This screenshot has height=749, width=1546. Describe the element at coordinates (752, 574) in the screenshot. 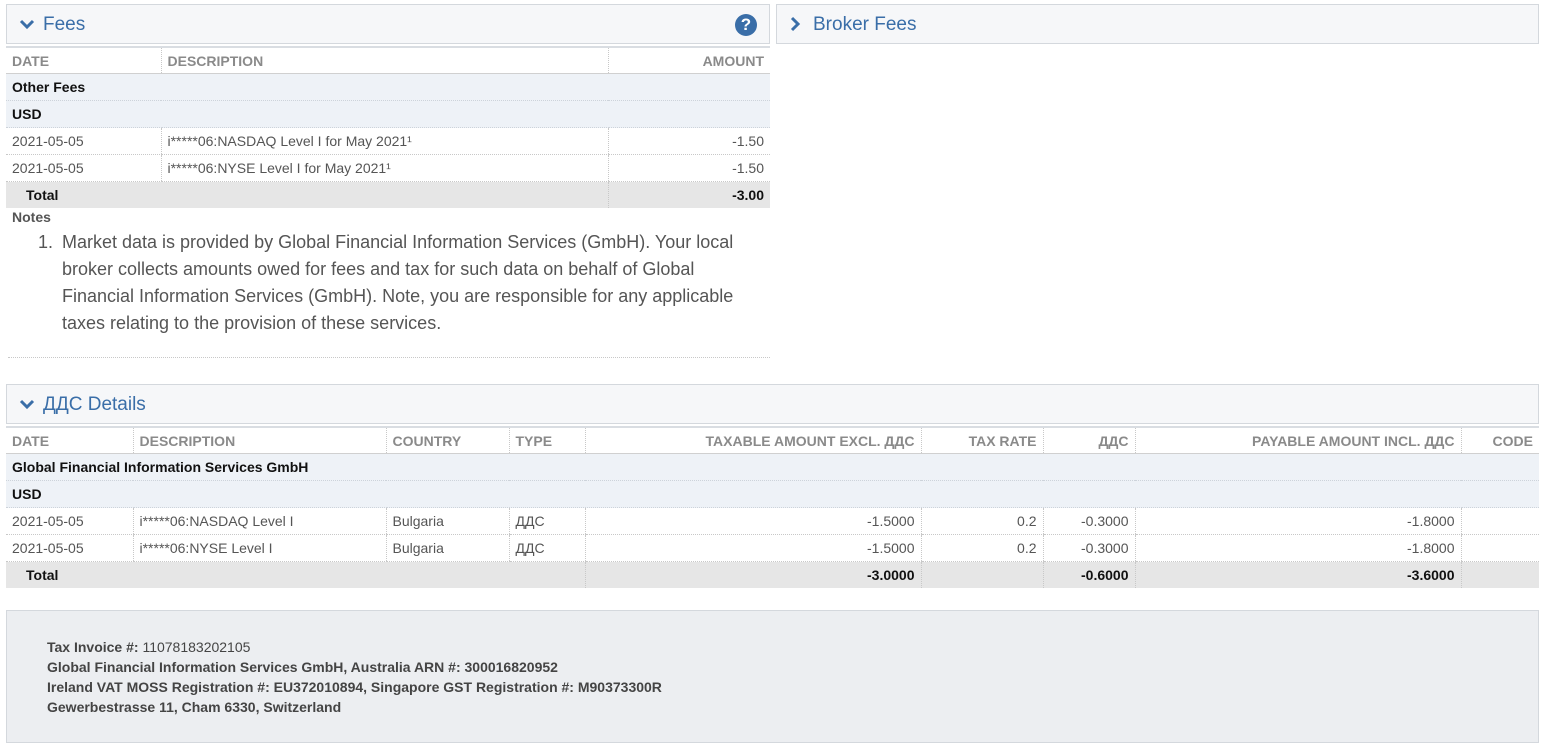

I see `total-taxable: -3.0000` at that location.